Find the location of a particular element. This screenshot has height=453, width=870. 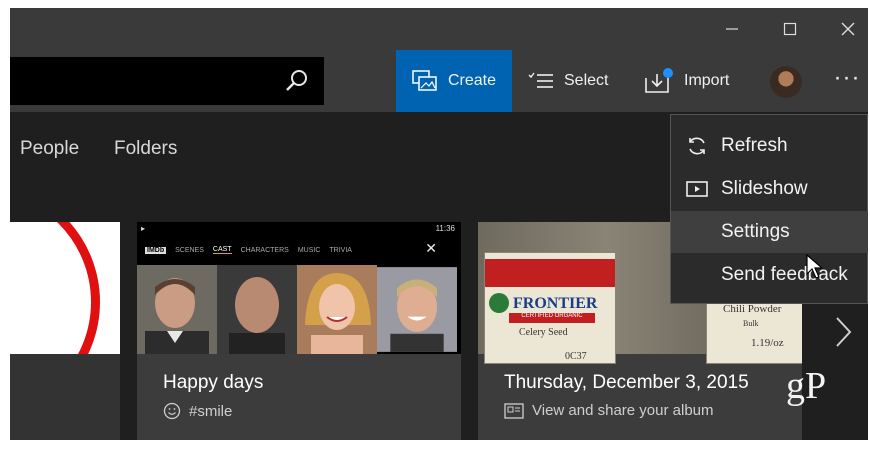

card-subtitle-text: #smile is located at coordinates (211, 411).